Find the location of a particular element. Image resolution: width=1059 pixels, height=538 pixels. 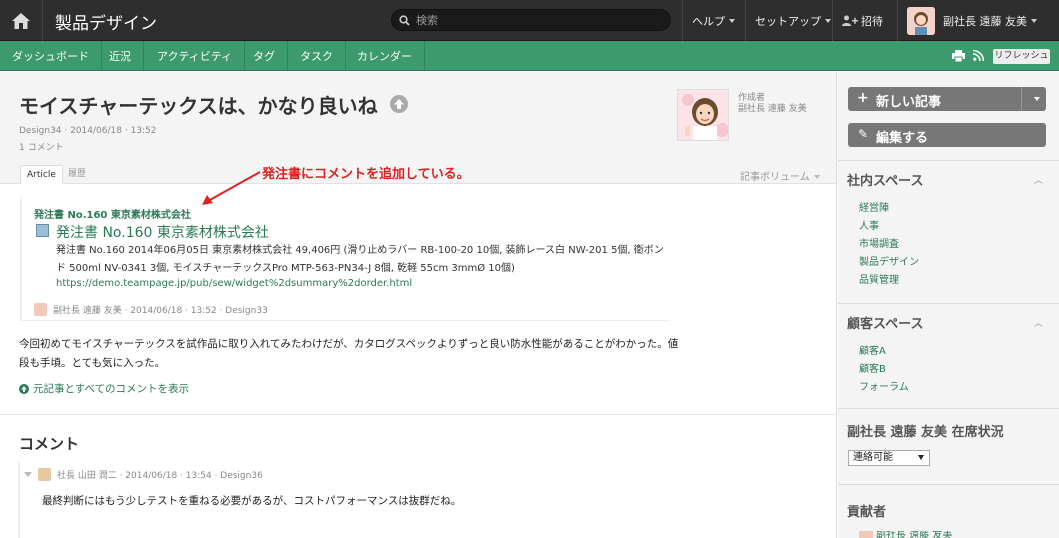

author-avatar is located at coordinates (703, 115).